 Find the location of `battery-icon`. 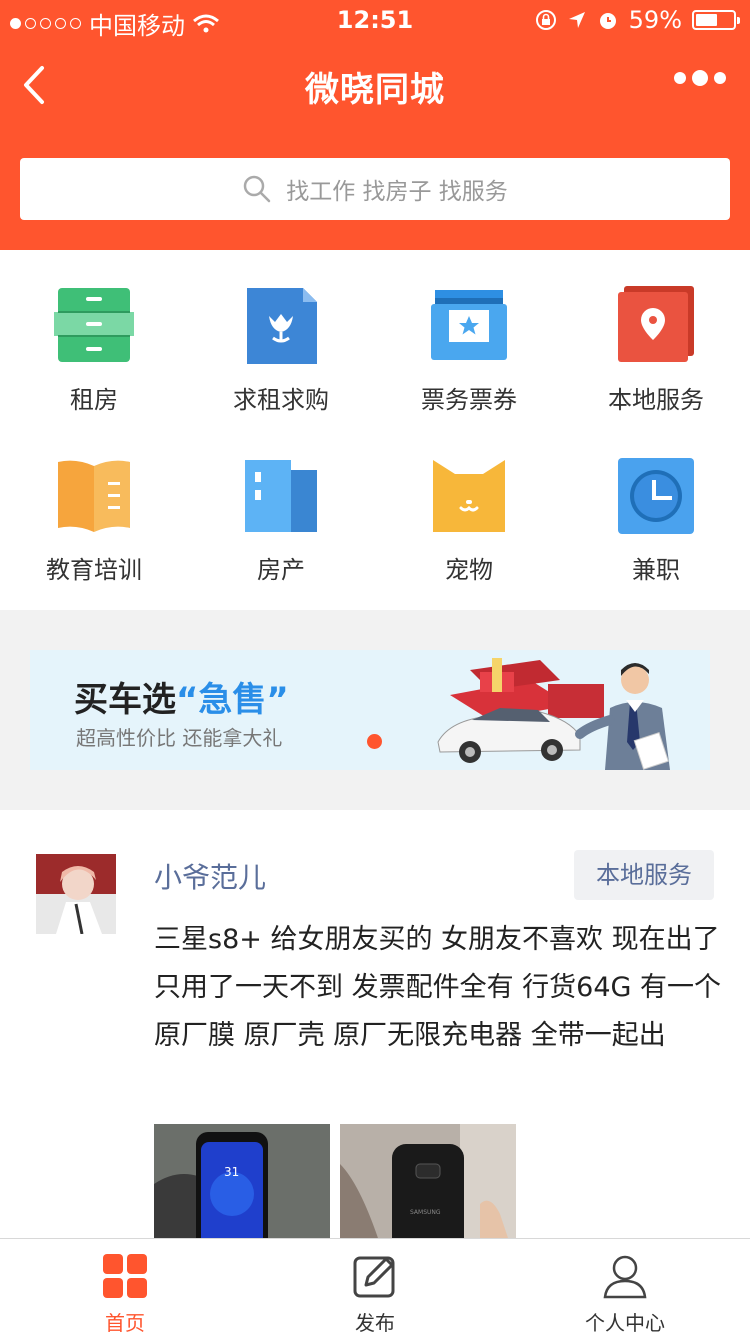

battery-icon is located at coordinates (716, 20).